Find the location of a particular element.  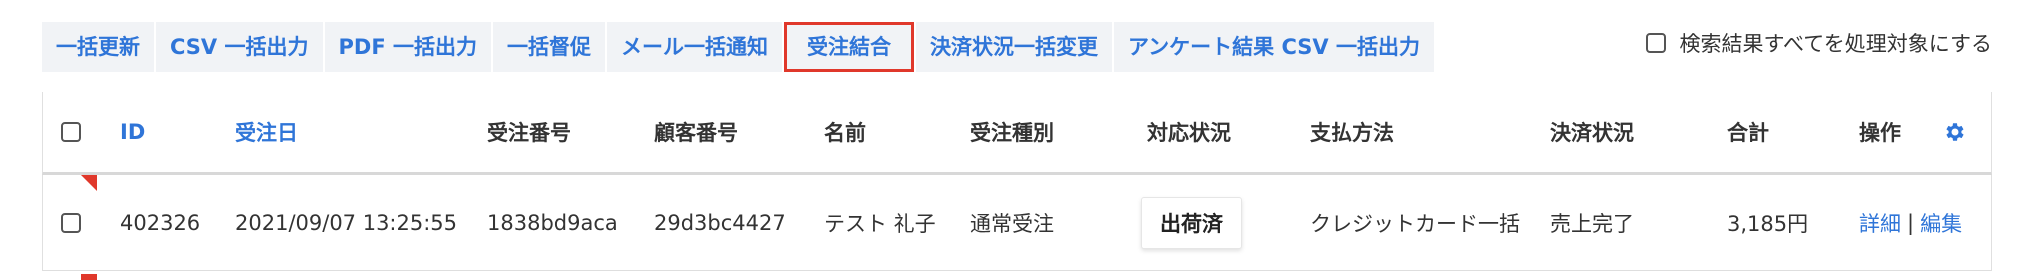

row-checkbox-cell is located at coordinates (71, 222).